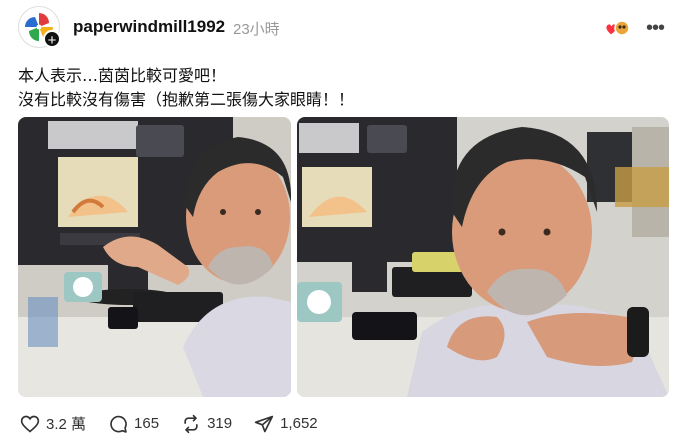 The width and height of the screenshot is (680, 444). What do you see at coordinates (206, 424) in the screenshot?
I see `repost-button: 319` at bounding box center [206, 424].